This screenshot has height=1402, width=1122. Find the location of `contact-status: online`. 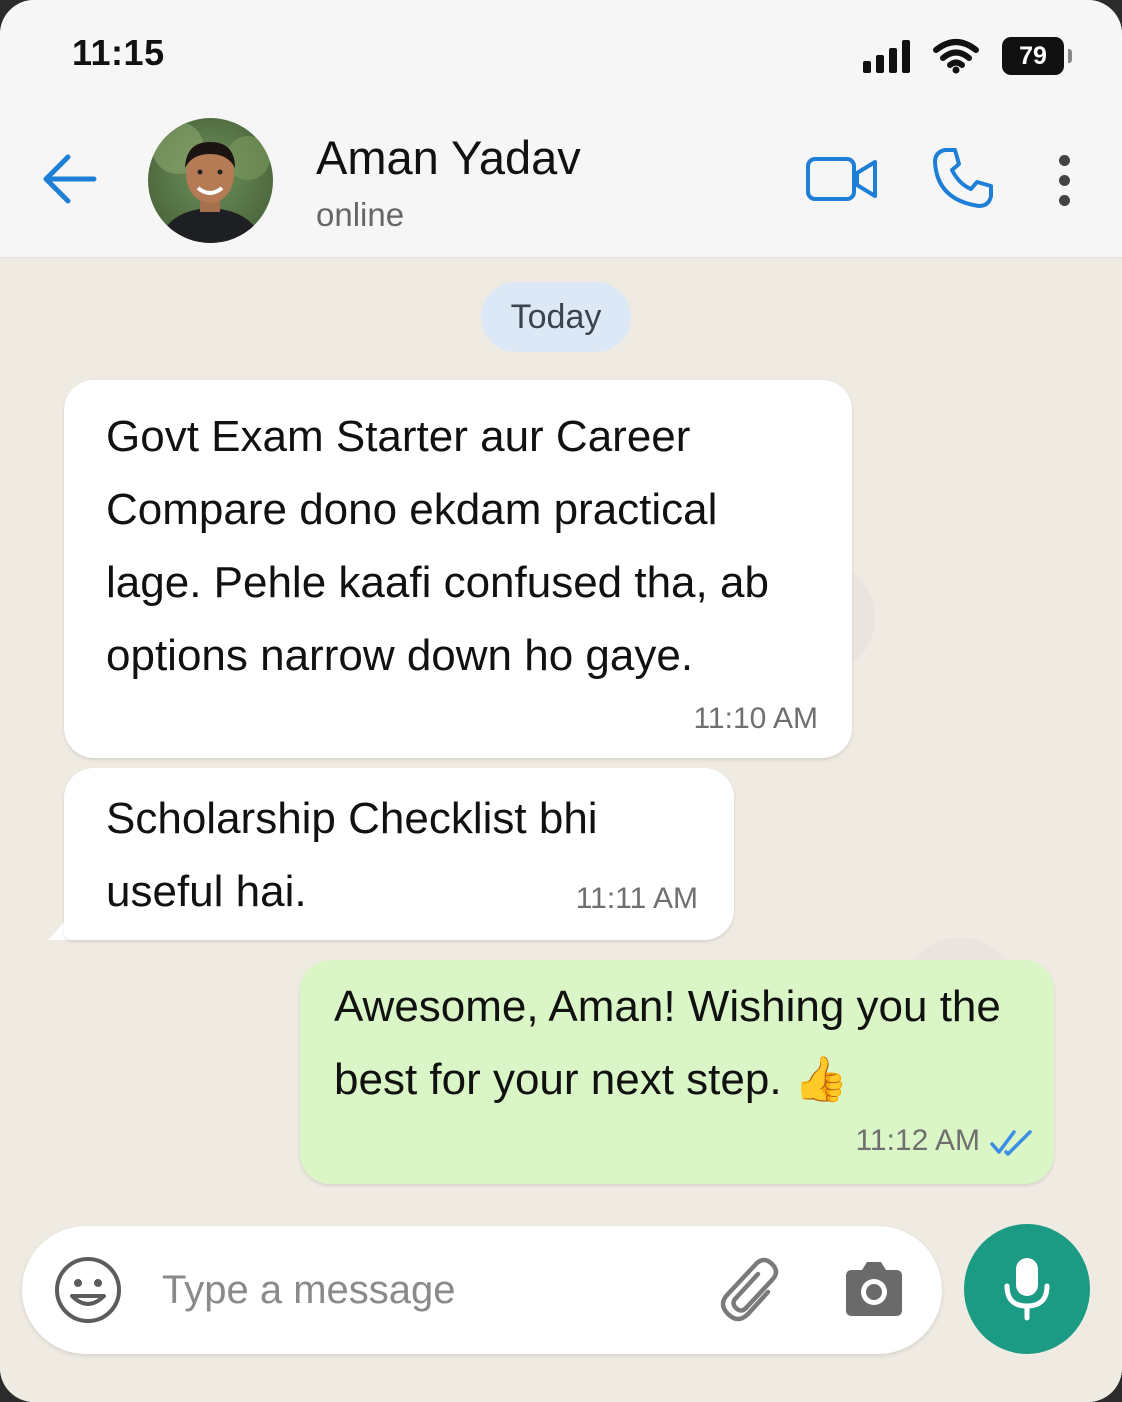

contact-status: online is located at coordinates (360, 214).